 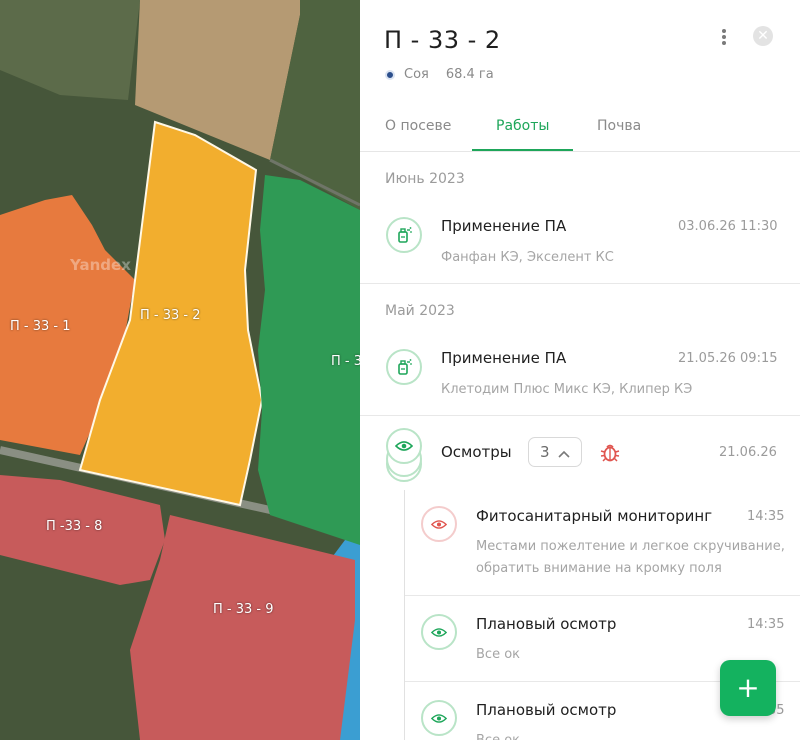 I want to click on tab-sowing: О посеве, so click(x=418, y=126).